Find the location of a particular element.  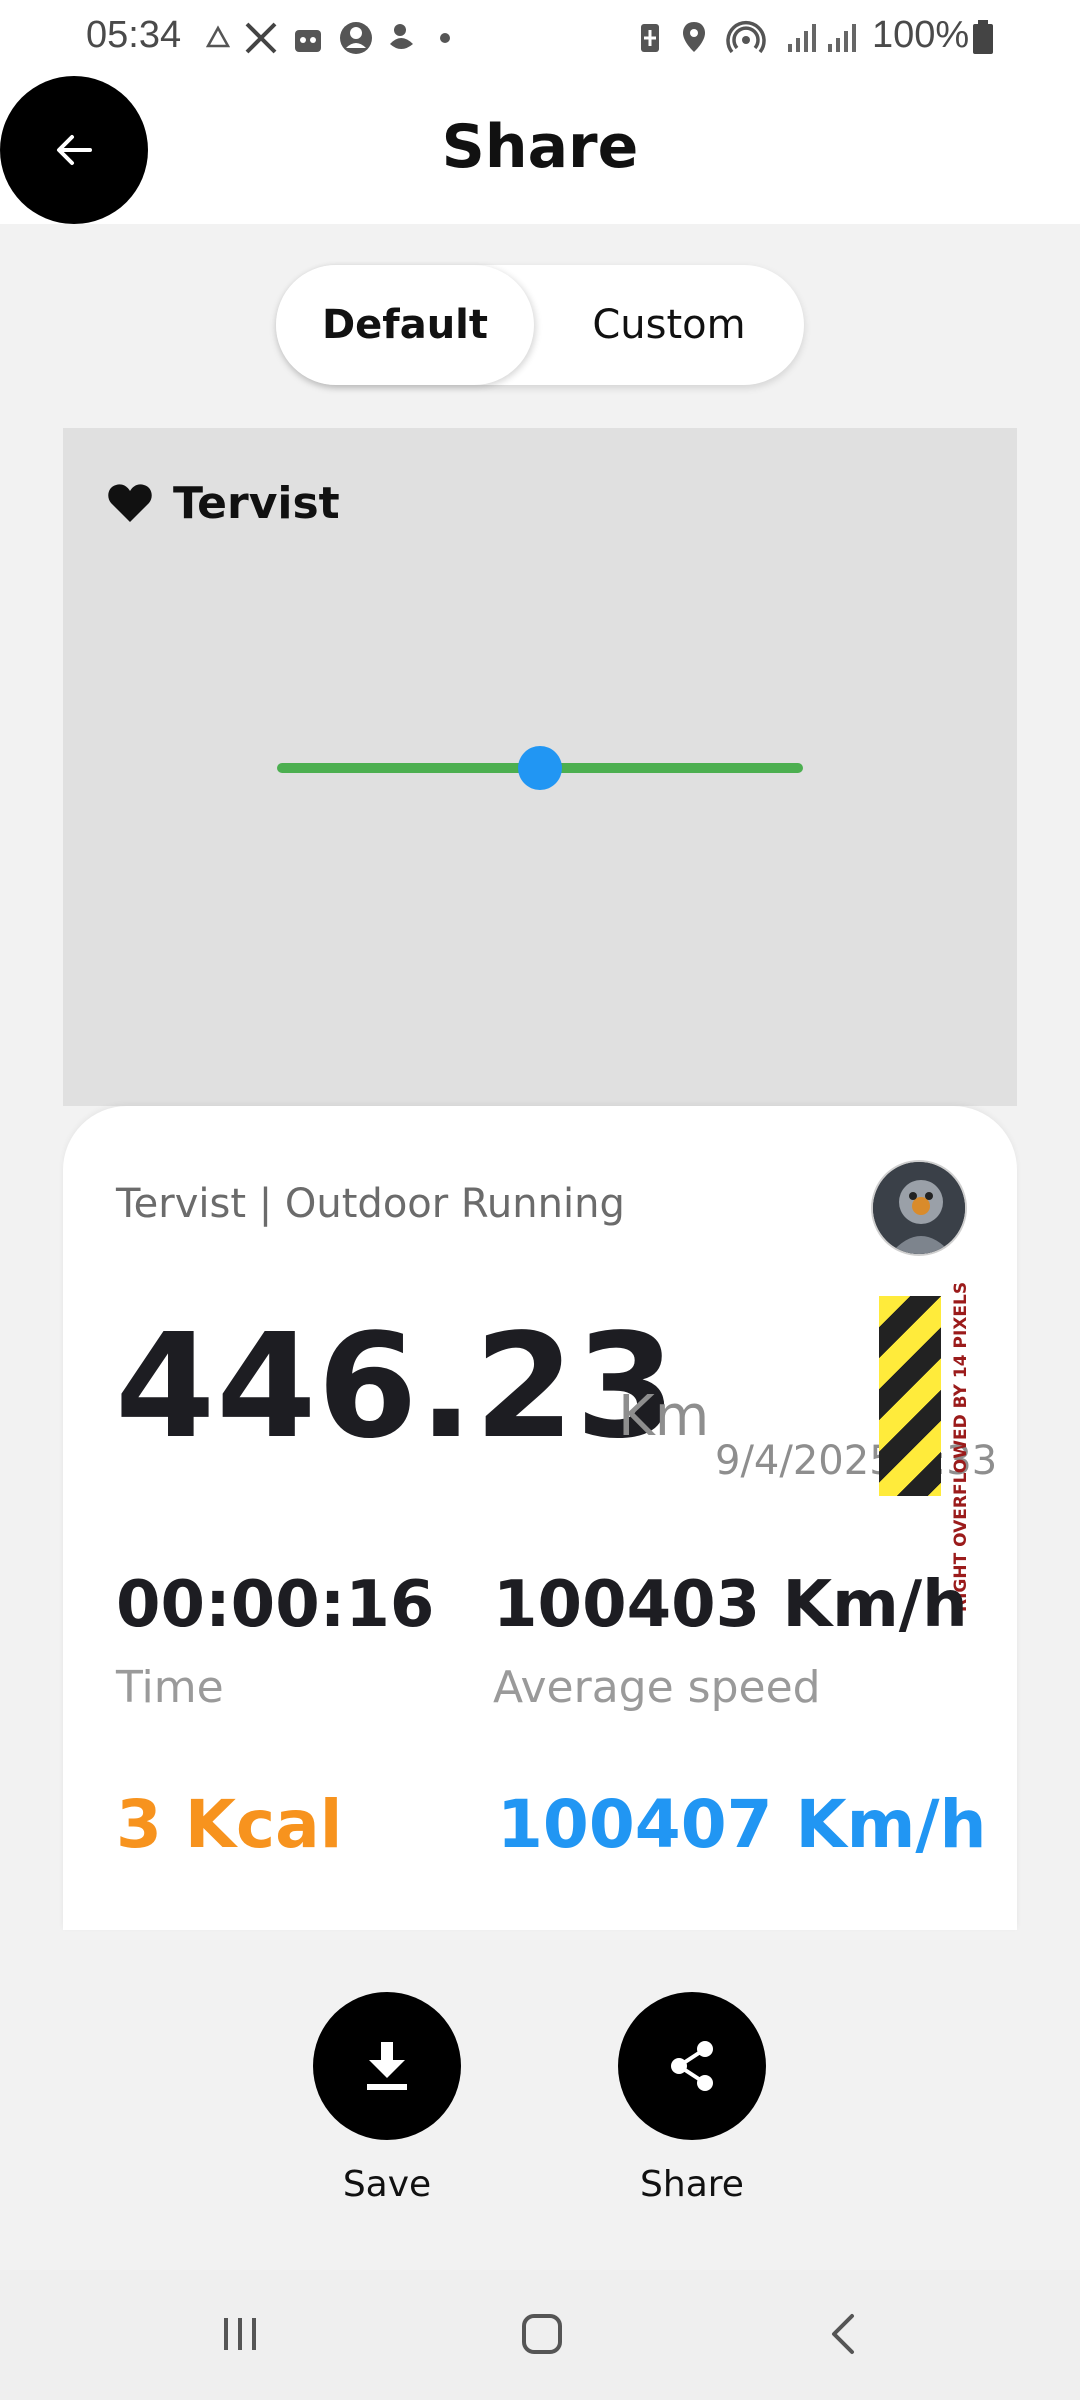

overflow-warning-stripes is located at coordinates (910, 1396).